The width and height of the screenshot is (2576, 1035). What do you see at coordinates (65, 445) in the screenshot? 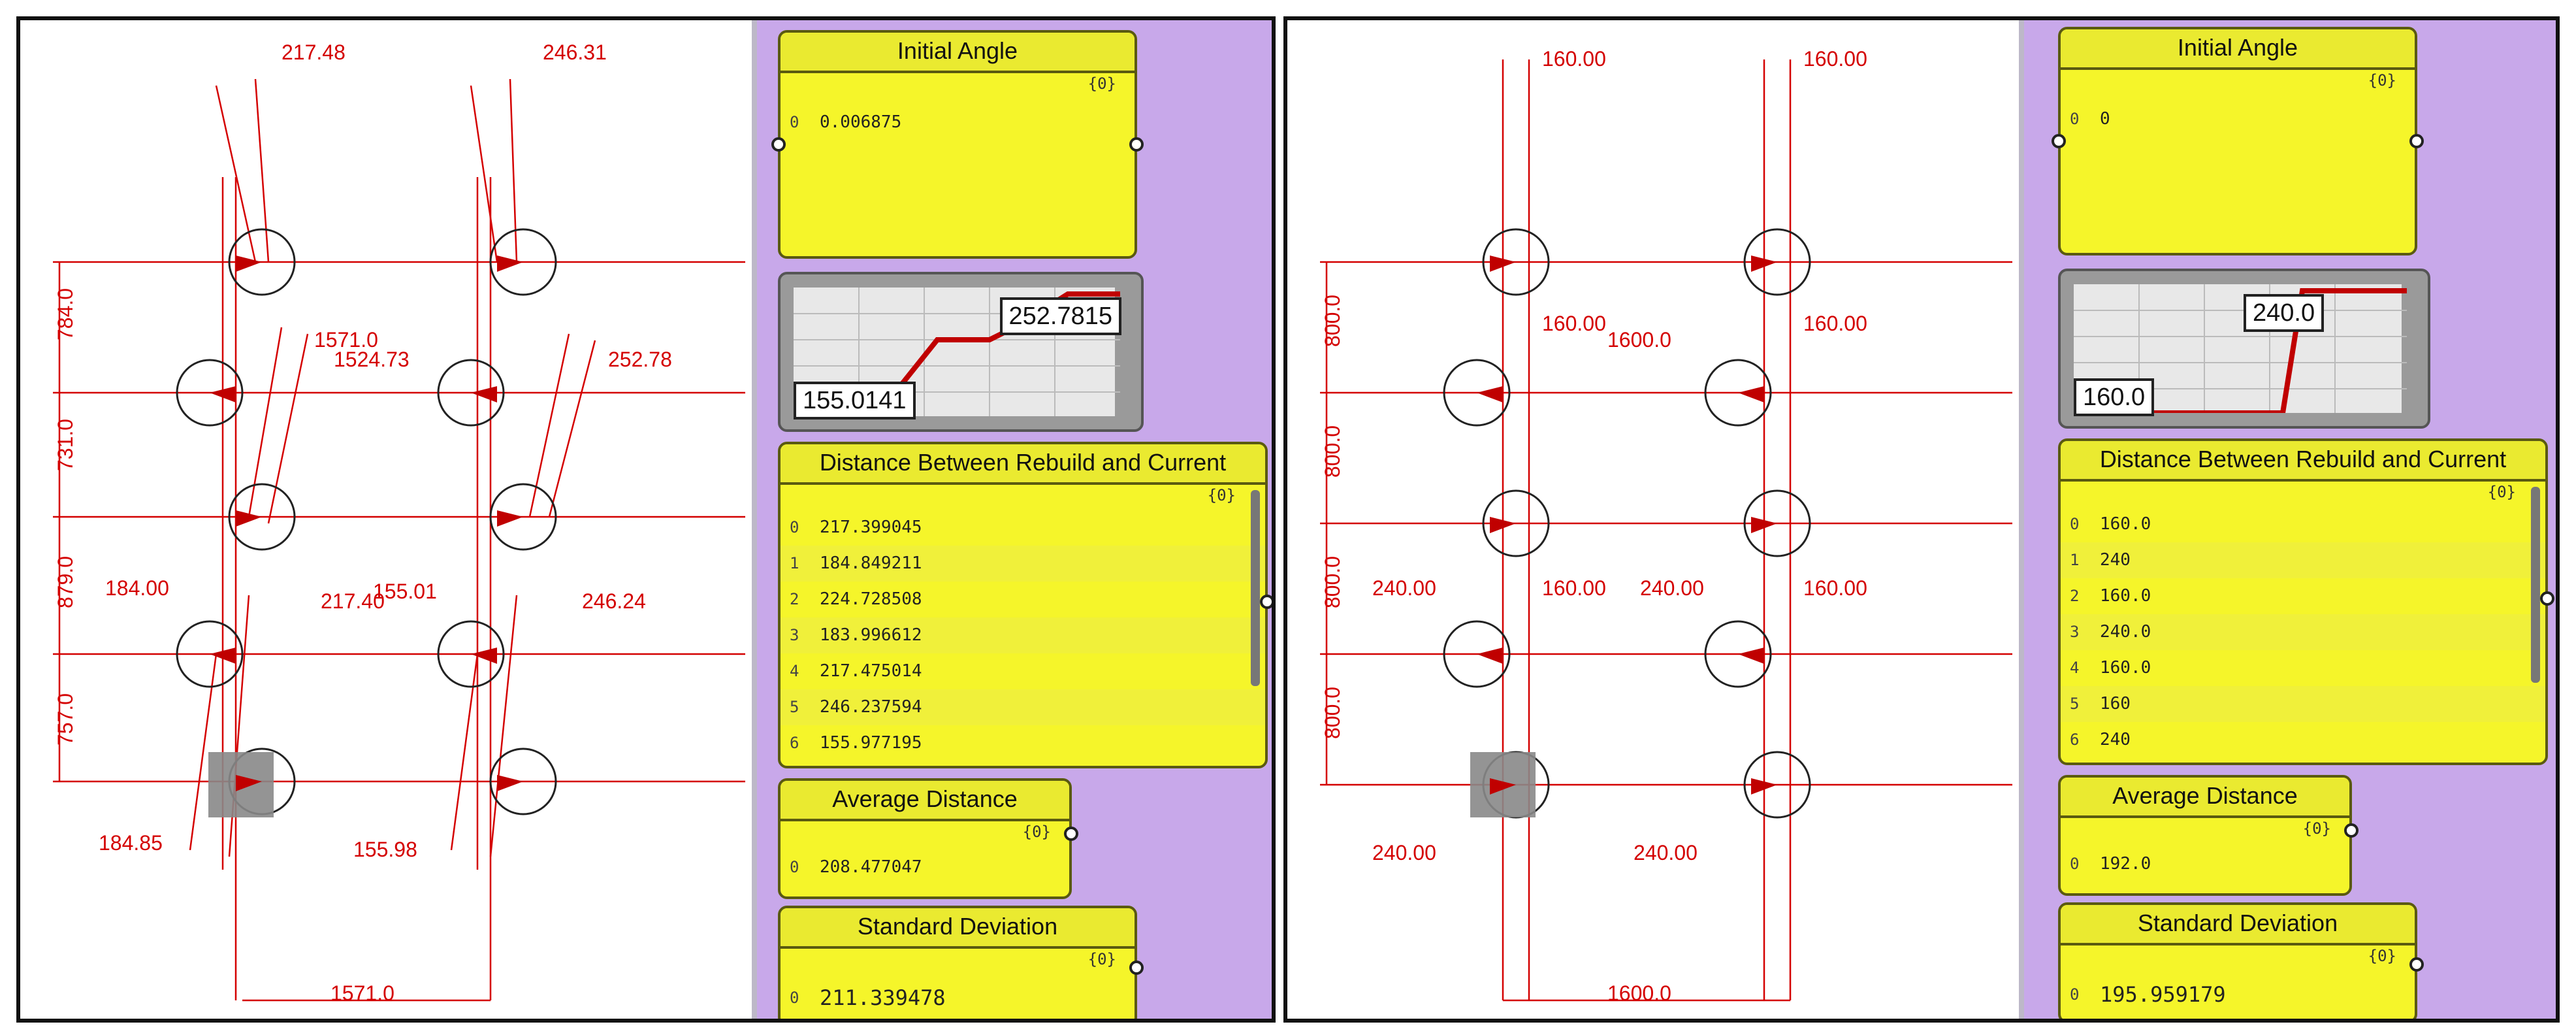
I see `dim-label: 731.0` at bounding box center [65, 445].